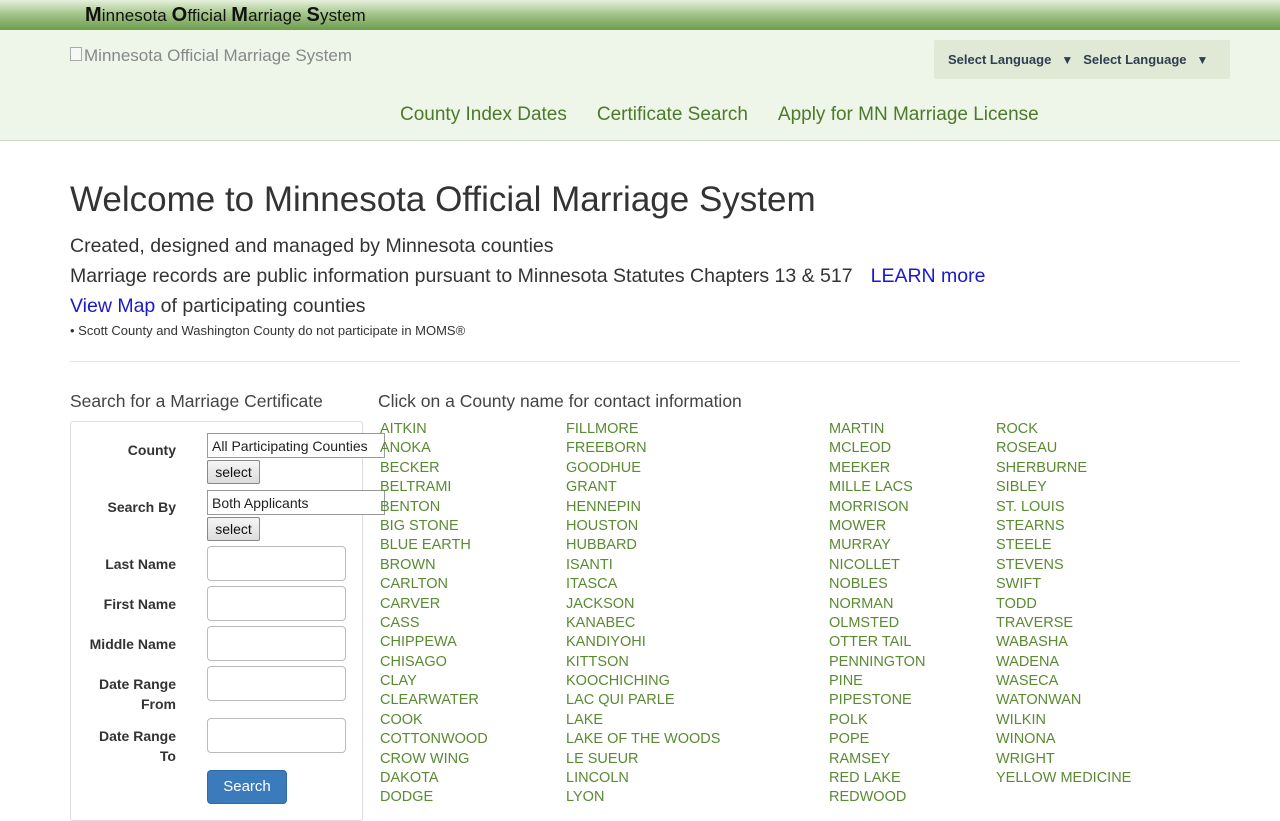 Image resolution: width=1280 pixels, height=821 pixels. I want to click on county-link: NORMAN, so click(877, 604).